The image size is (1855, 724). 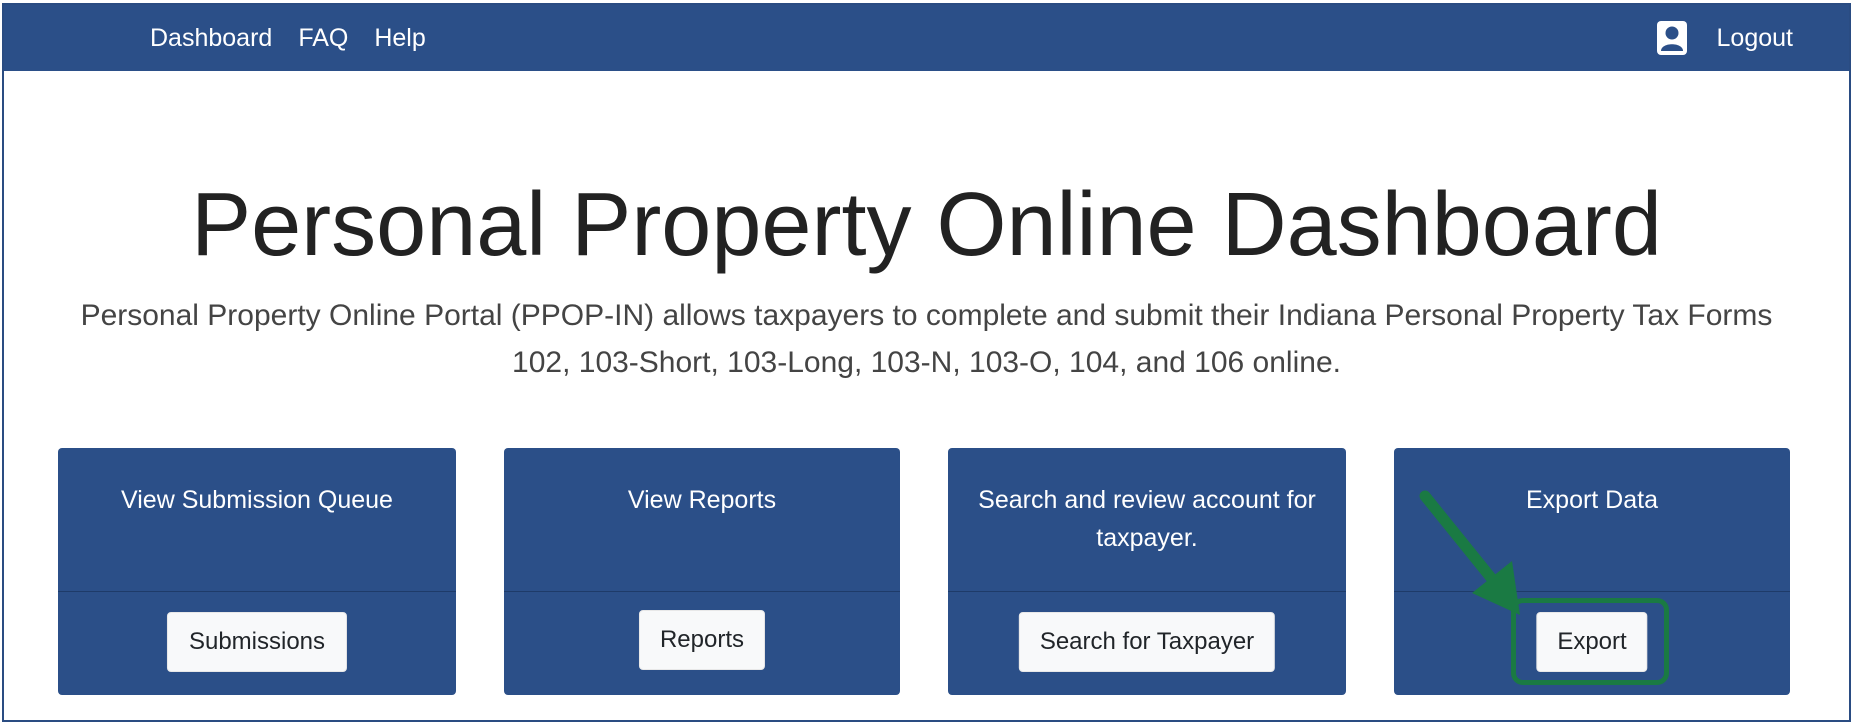 What do you see at coordinates (257, 642) in the screenshot?
I see `submissions-button: Submissions` at bounding box center [257, 642].